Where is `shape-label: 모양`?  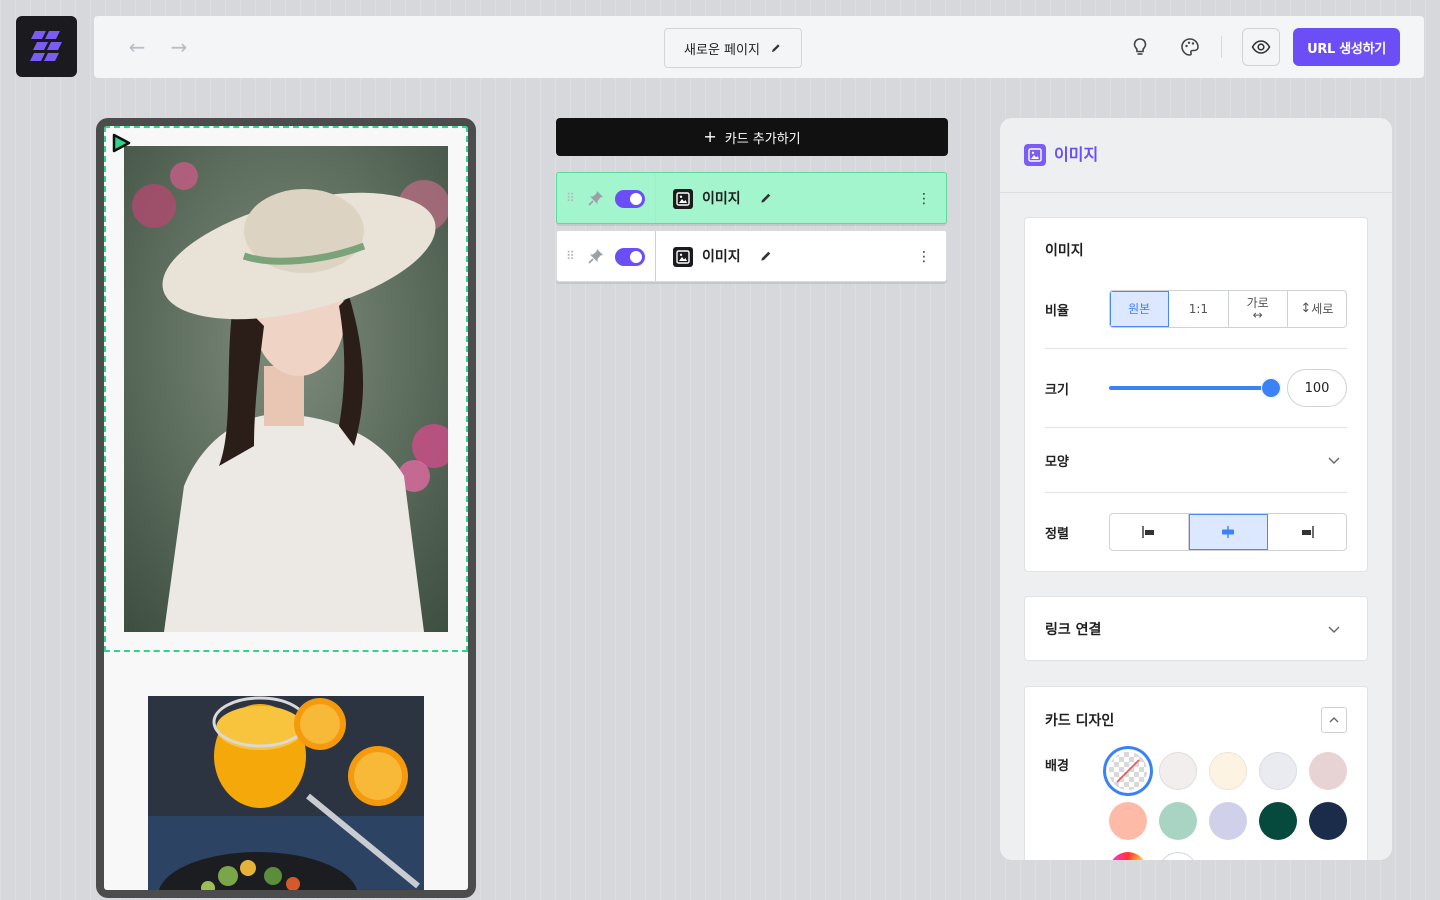 shape-label: 모양 is located at coordinates (1057, 462).